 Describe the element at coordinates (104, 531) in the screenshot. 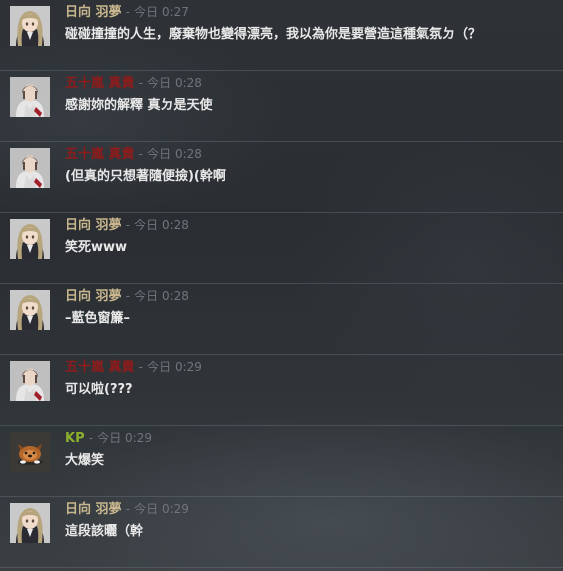

I see `message-text: 這段該曬（幹` at that location.